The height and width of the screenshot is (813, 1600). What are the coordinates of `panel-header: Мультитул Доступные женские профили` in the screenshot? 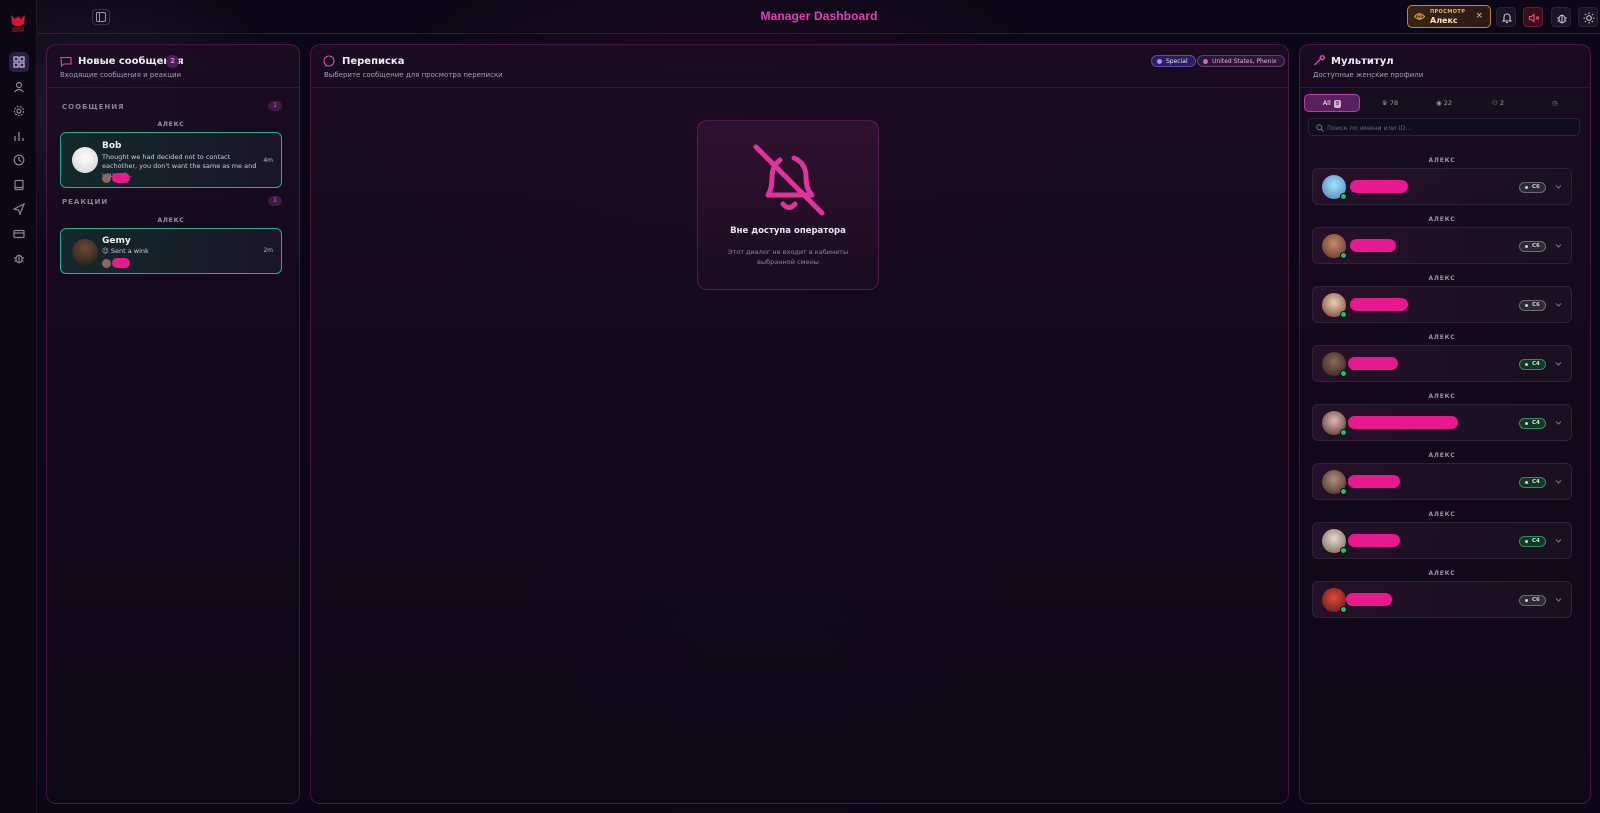 It's located at (1445, 66).